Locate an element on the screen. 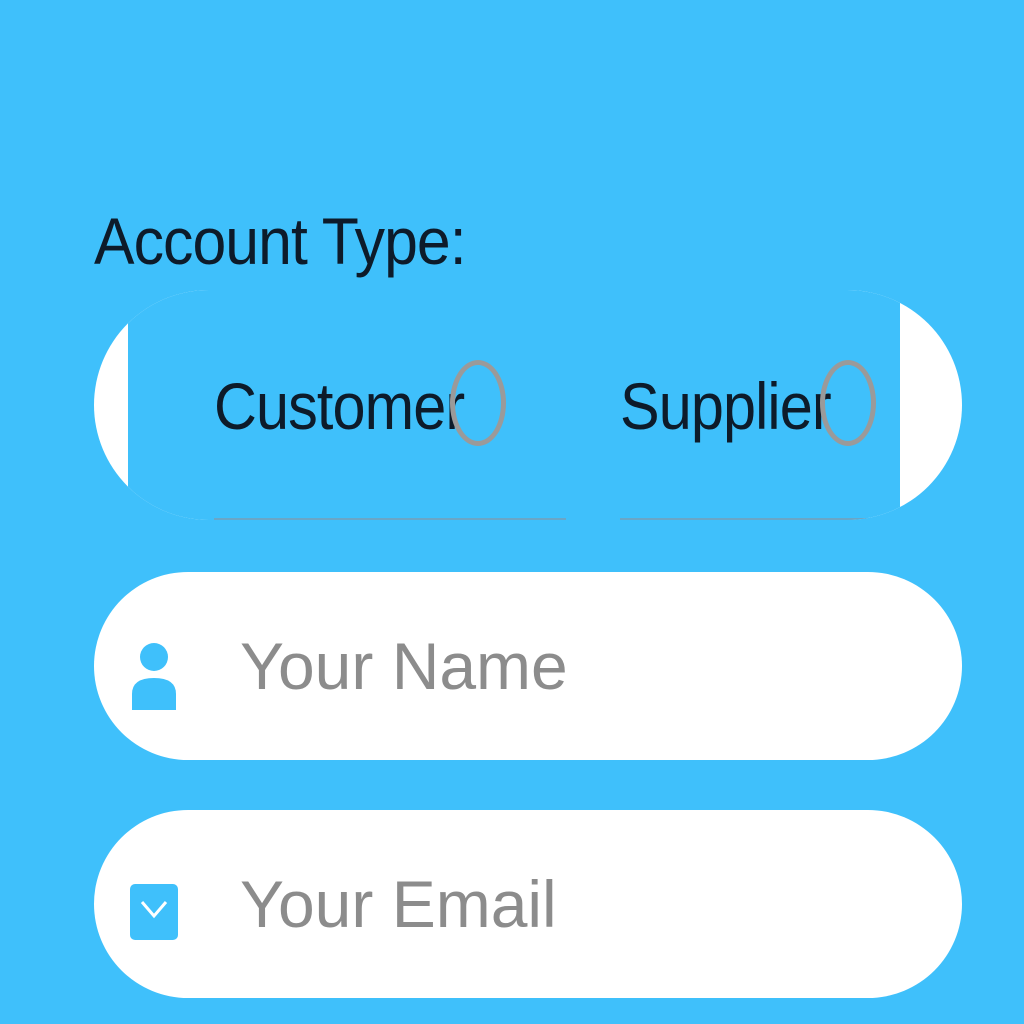 The image size is (1024, 1024). radio-label-customer: Customer is located at coordinates (339, 406).